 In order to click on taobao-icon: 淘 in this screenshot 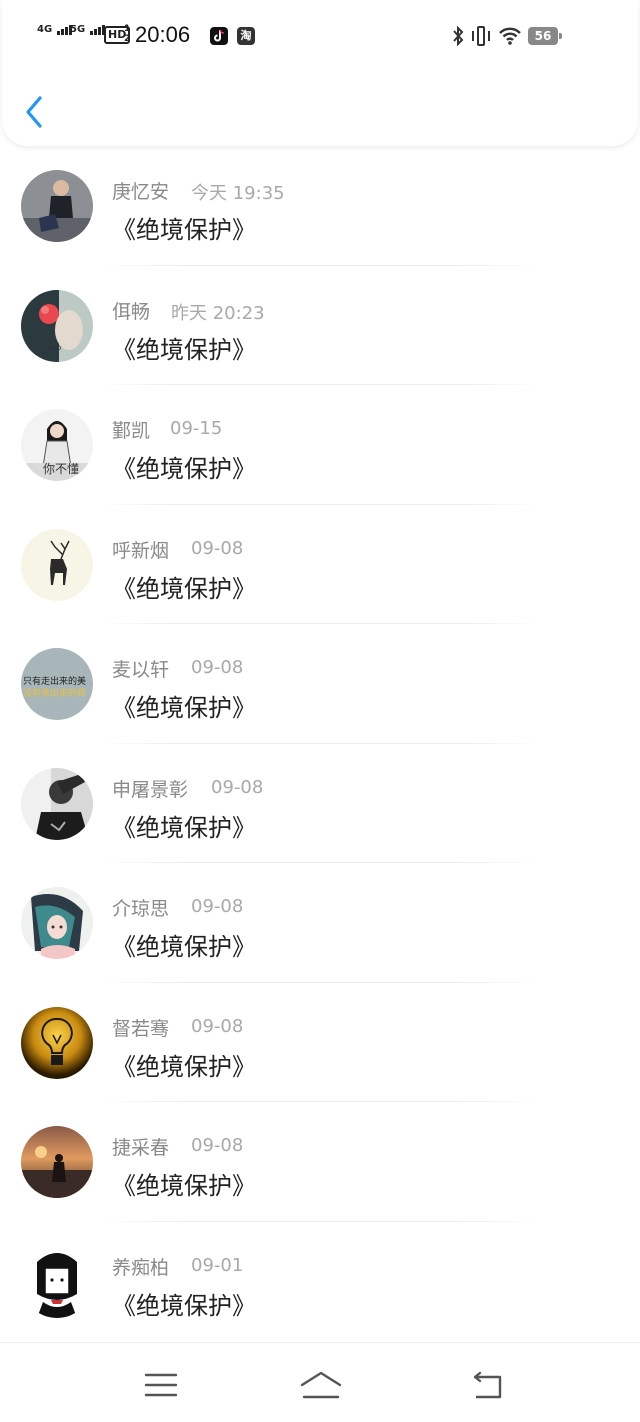, I will do `click(246, 36)`.